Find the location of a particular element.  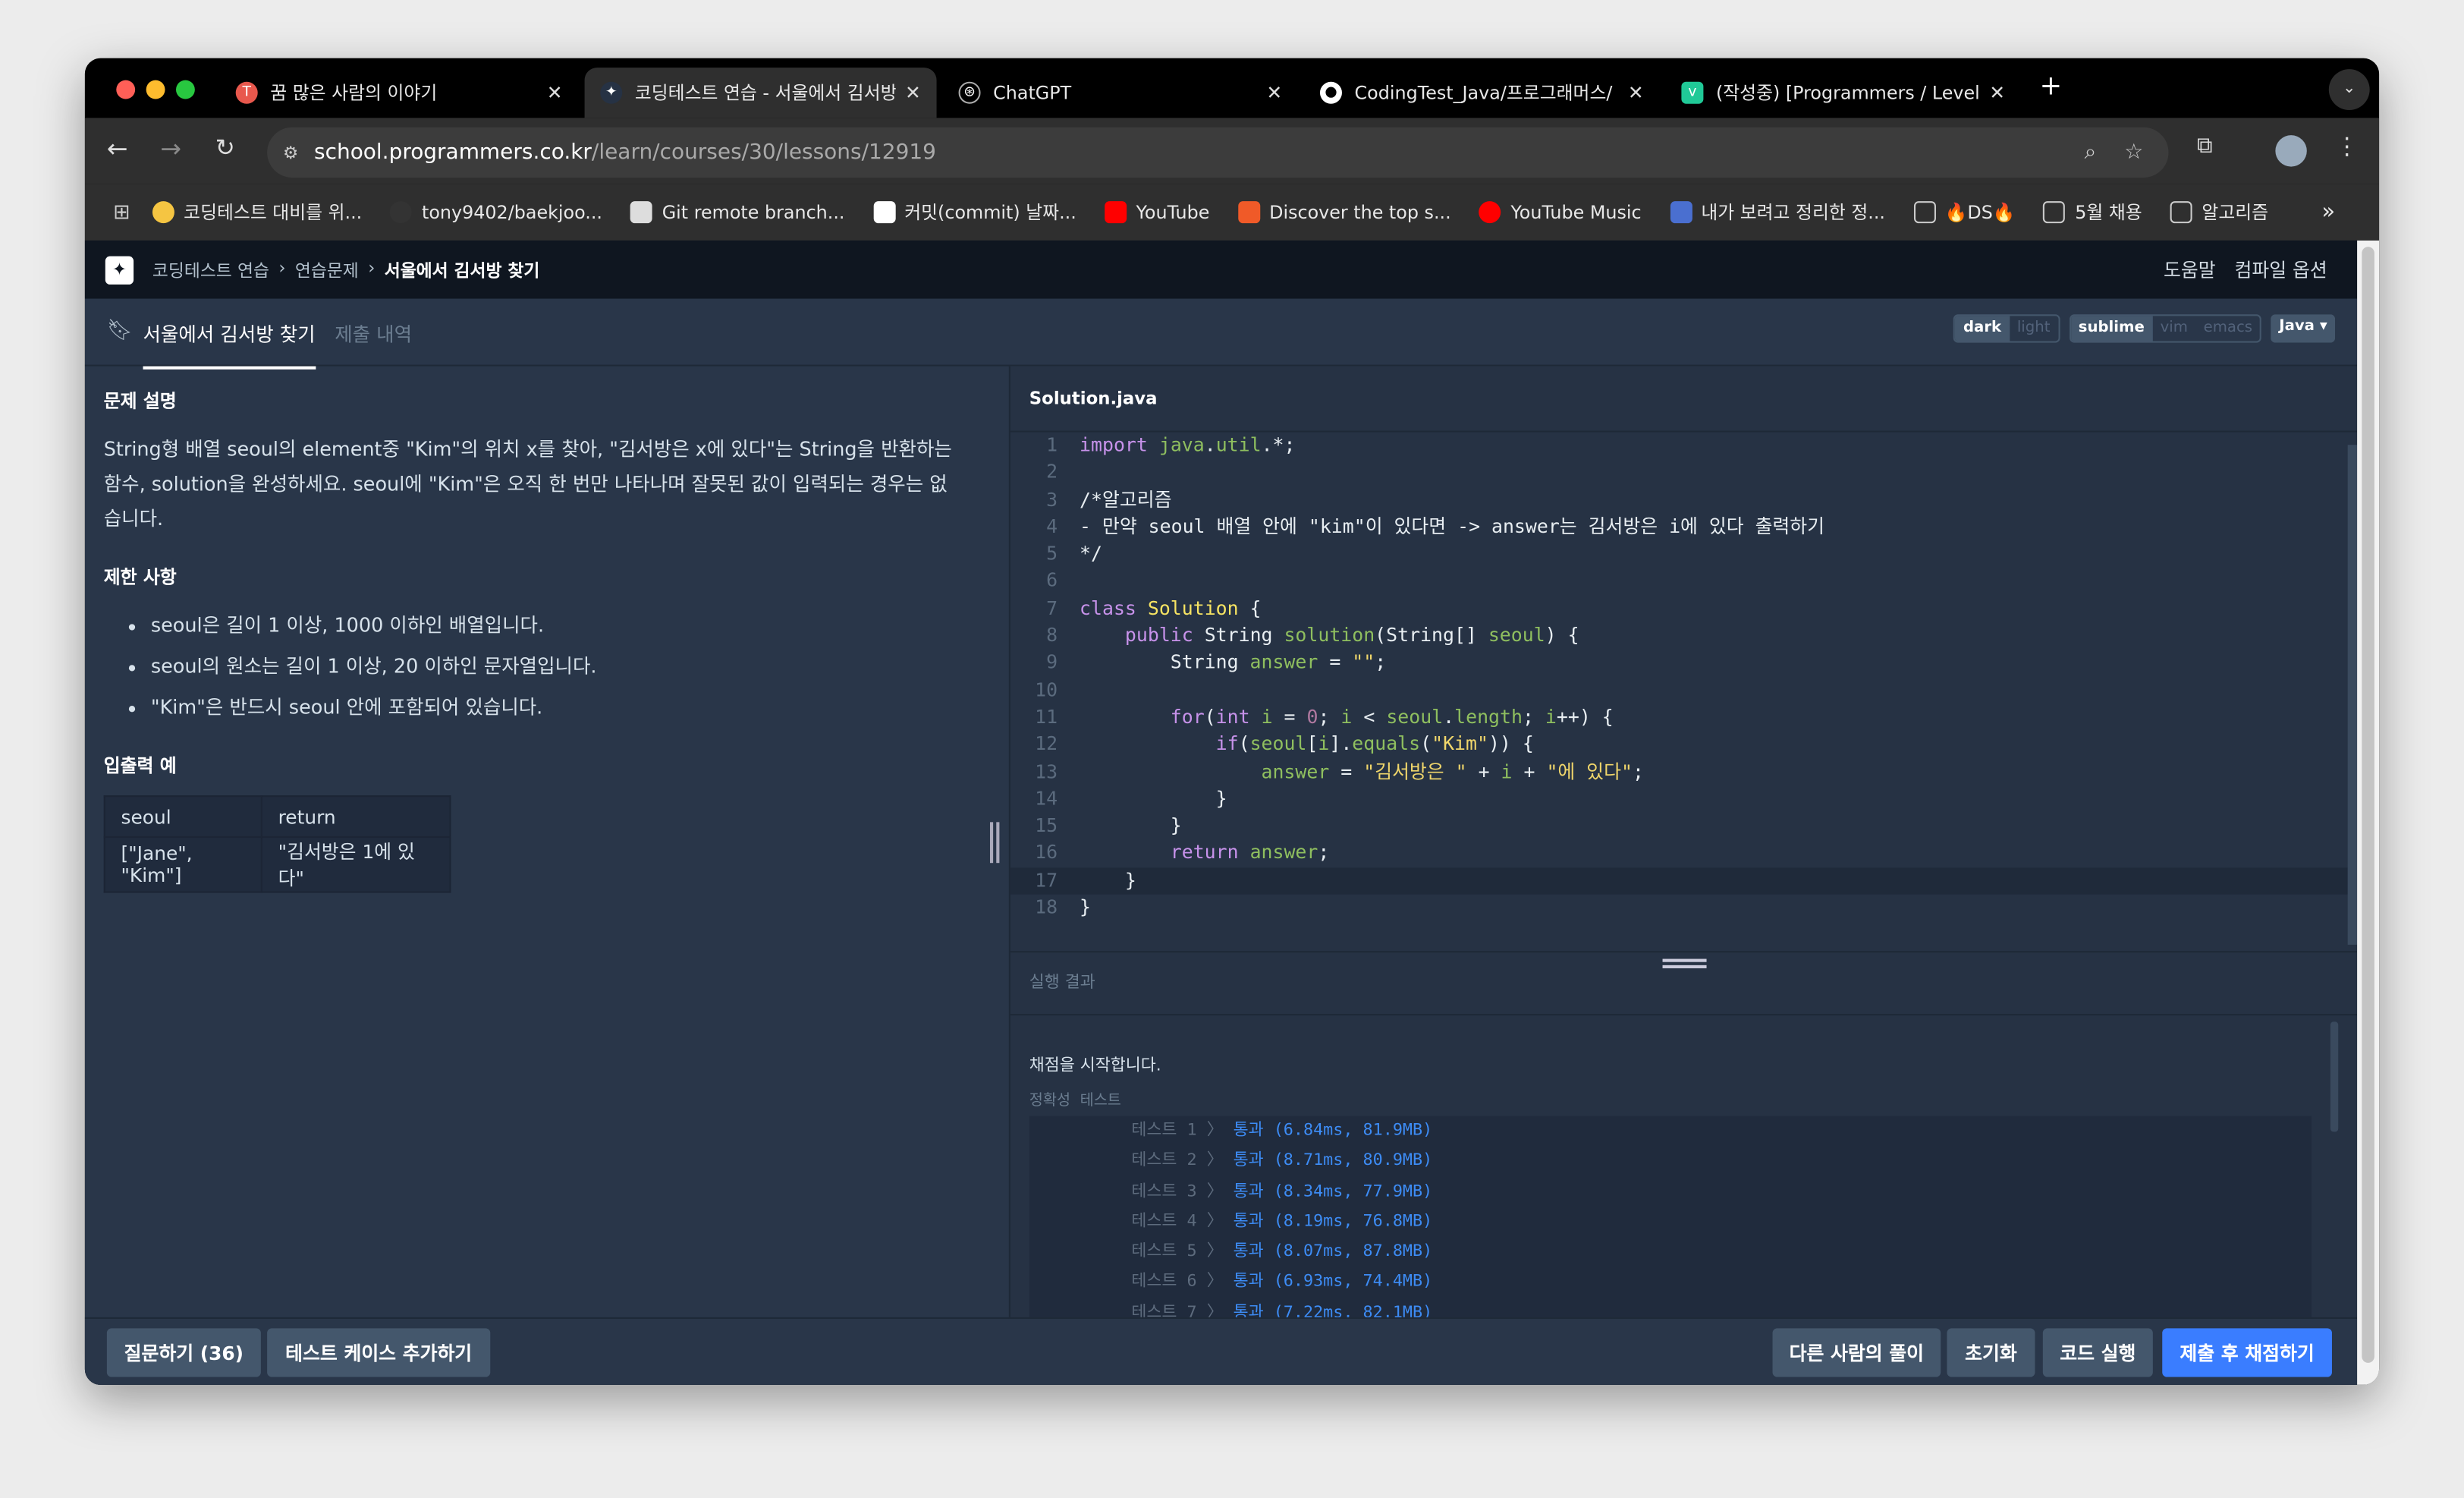

test-result-row: 테스트 2 〉 통과 (8.71ms, 80.9MB) is located at coordinates (1670, 1162).